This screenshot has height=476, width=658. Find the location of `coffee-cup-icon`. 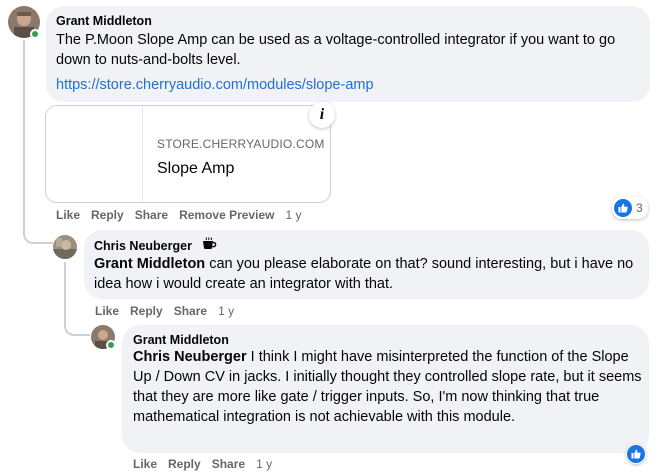

coffee-cup-icon is located at coordinates (209, 246).